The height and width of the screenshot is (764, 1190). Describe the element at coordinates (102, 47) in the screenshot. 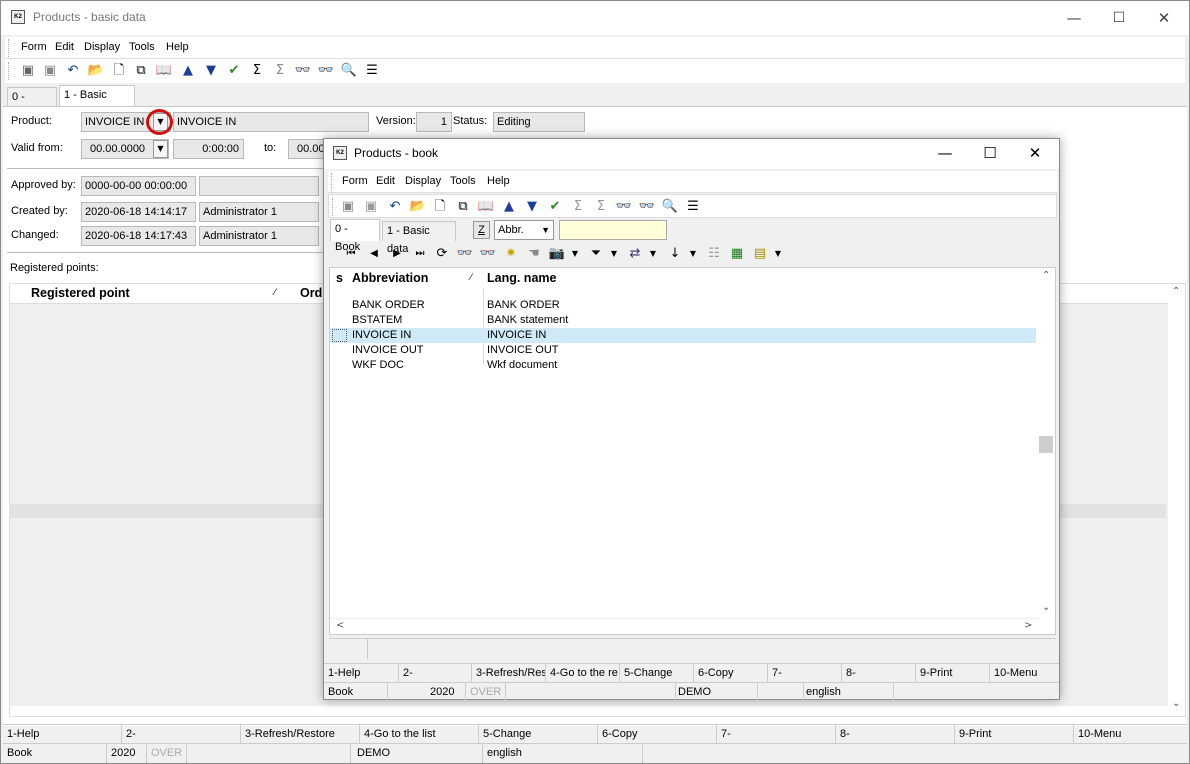

I see `menu-display: Display` at that location.